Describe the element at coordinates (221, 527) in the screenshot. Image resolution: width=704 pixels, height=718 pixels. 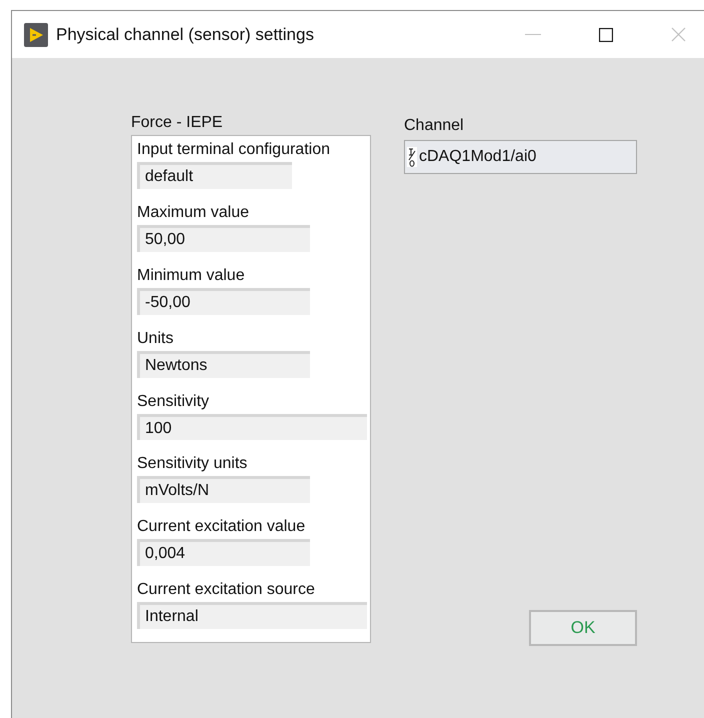
I see `field-label: Current excitation value` at that location.